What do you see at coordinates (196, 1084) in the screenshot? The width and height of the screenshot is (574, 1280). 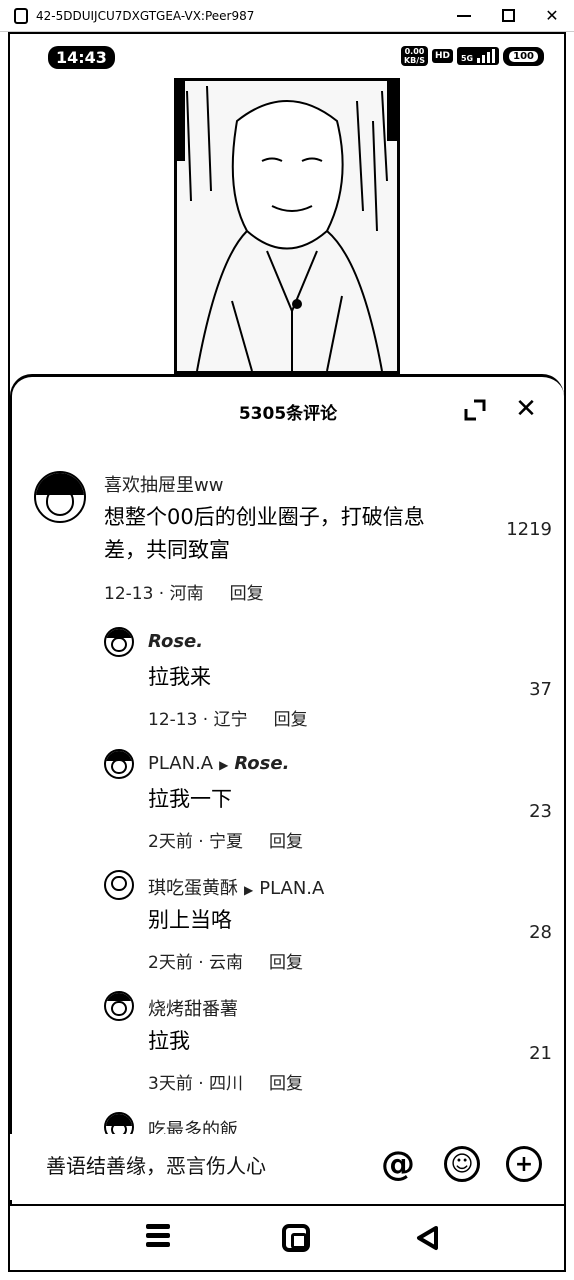 I see `reply-date: 3天前 · 四川` at bounding box center [196, 1084].